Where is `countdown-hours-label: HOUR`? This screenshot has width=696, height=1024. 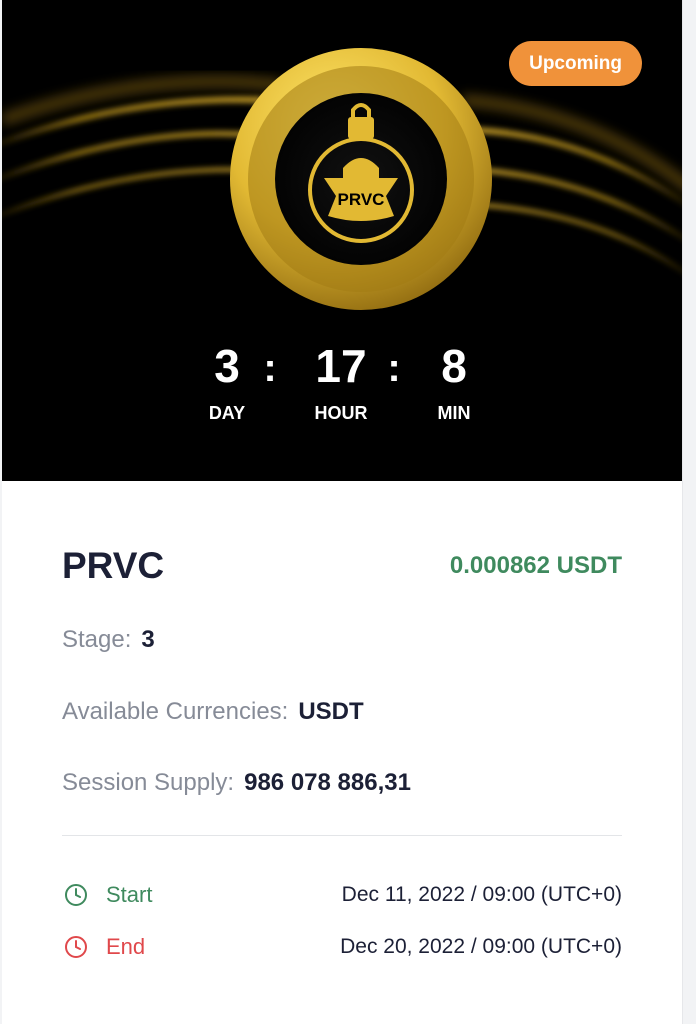 countdown-hours-label: HOUR is located at coordinates (341, 413).